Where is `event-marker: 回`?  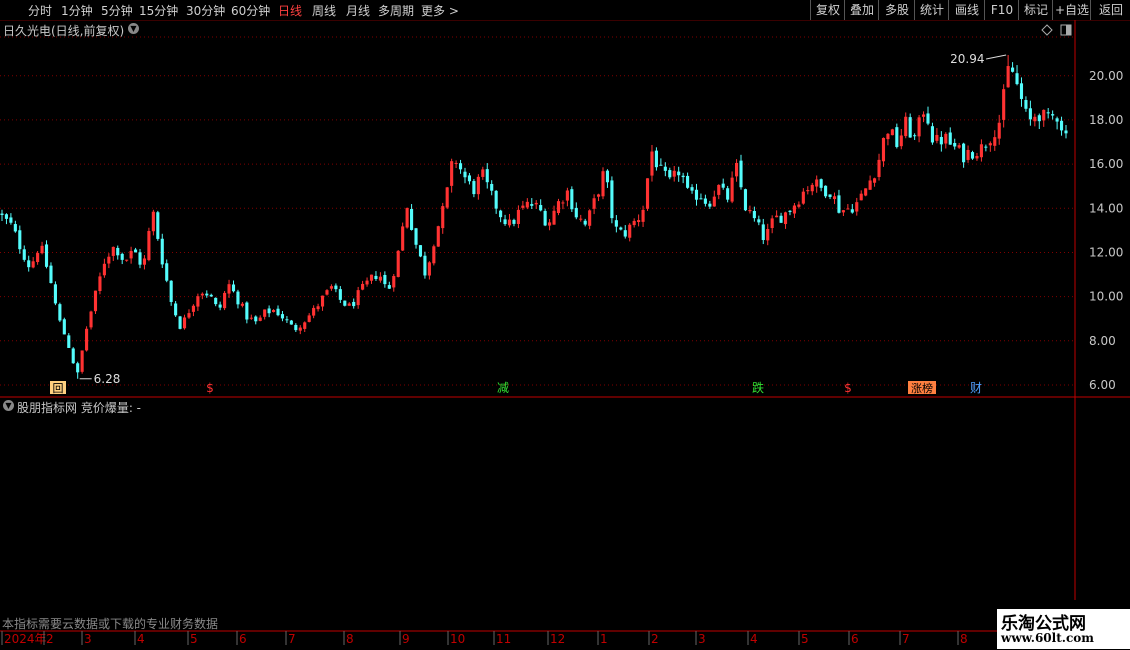 event-marker: 回 is located at coordinates (58, 388).